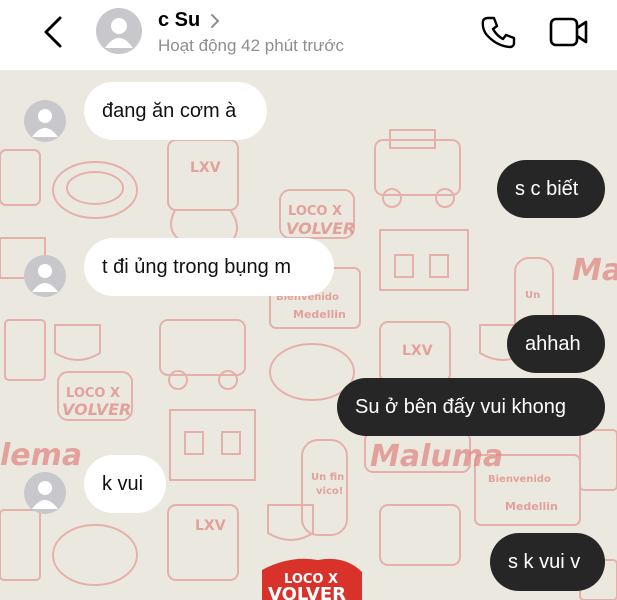 This screenshot has height=600, width=617. What do you see at coordinates (547, 189) in the screenshot?
I see `message-text: s c biết` at bounding box center [547, 189].